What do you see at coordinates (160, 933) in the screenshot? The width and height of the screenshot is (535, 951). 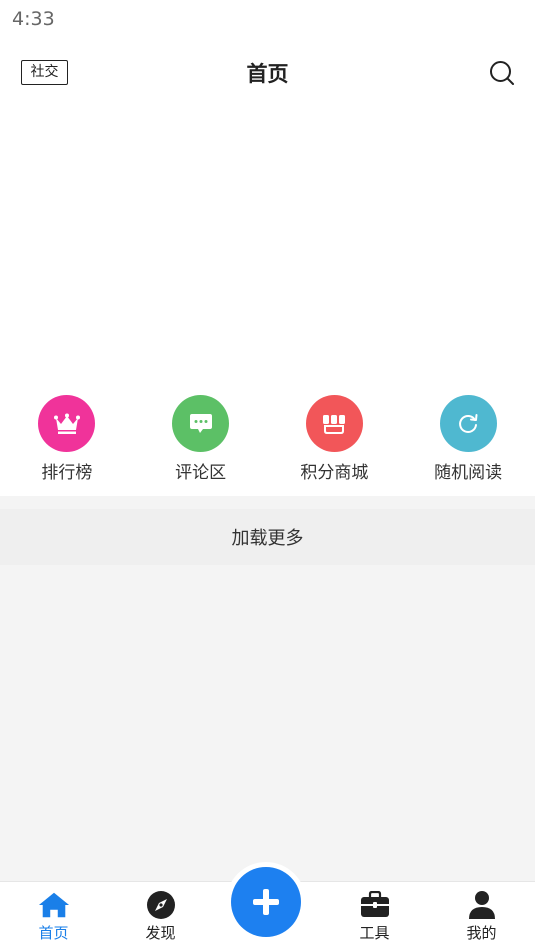 I see `tab-label: 发现` at bounding box center [160, 933].